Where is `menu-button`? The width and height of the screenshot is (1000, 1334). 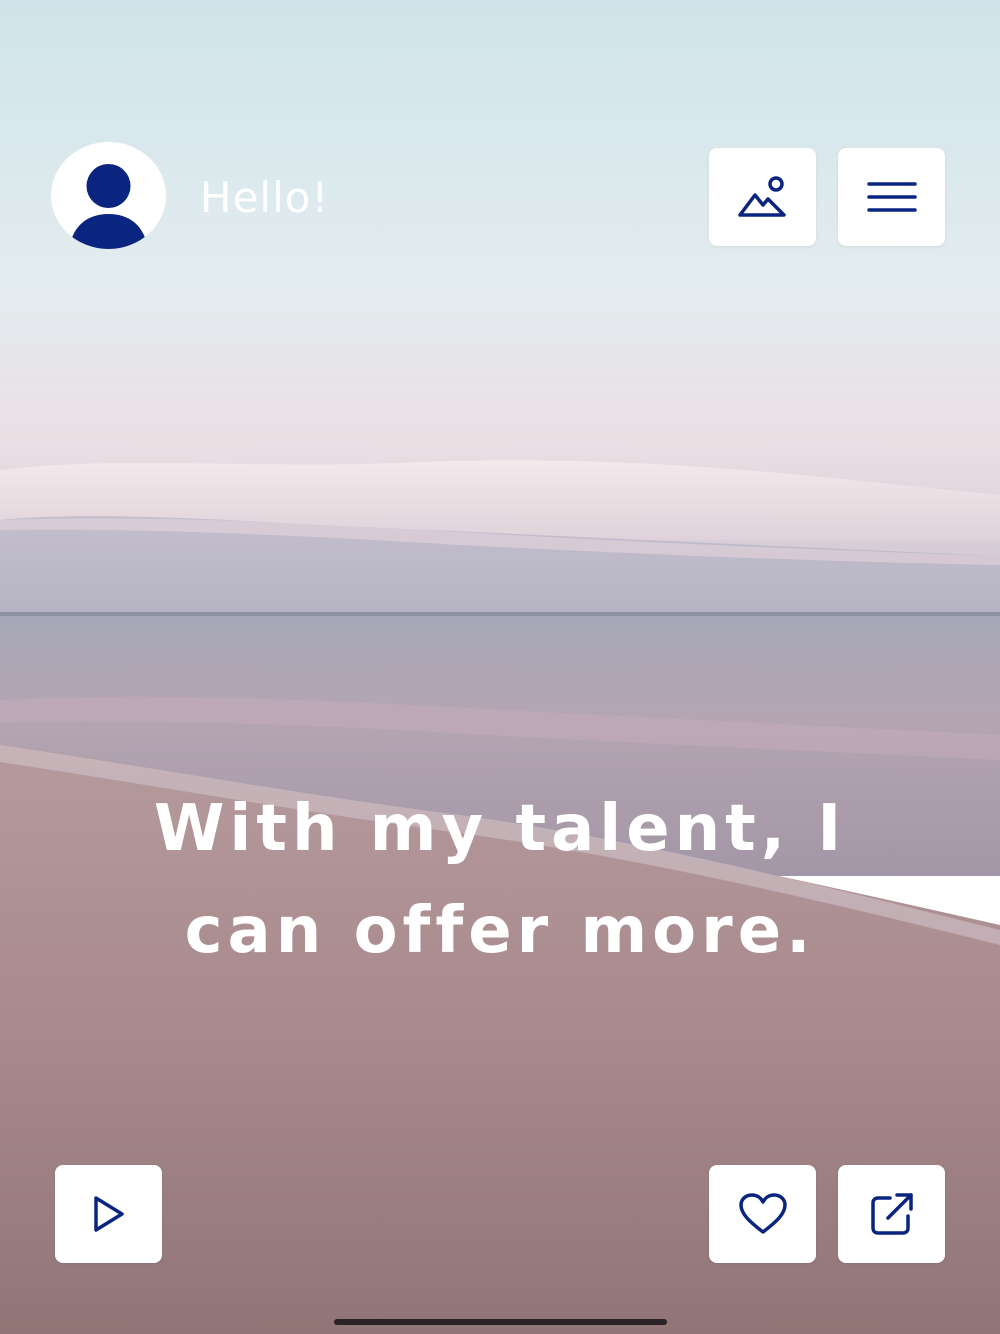 menu-button is located at coordinates (891, 197).